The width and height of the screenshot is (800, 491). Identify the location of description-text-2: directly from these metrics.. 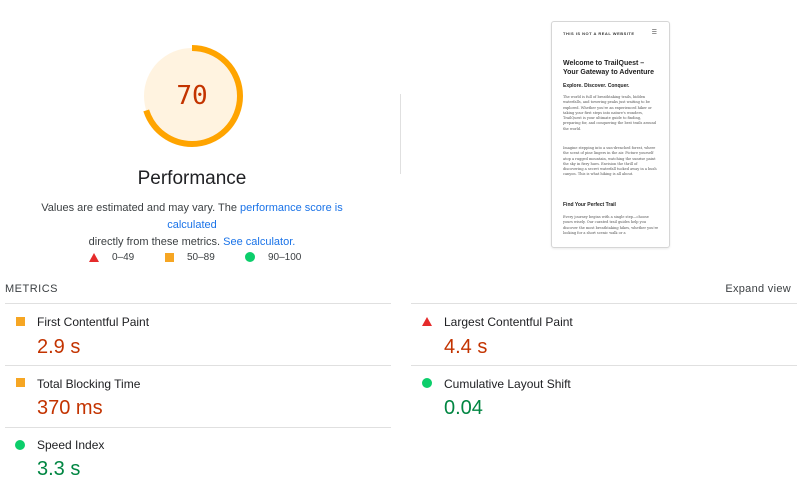
(156, 242).